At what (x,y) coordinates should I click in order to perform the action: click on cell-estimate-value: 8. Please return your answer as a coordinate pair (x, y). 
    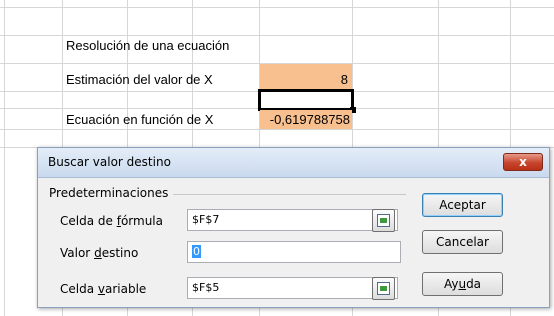
    Looking at the image, I should click on (304, 80).